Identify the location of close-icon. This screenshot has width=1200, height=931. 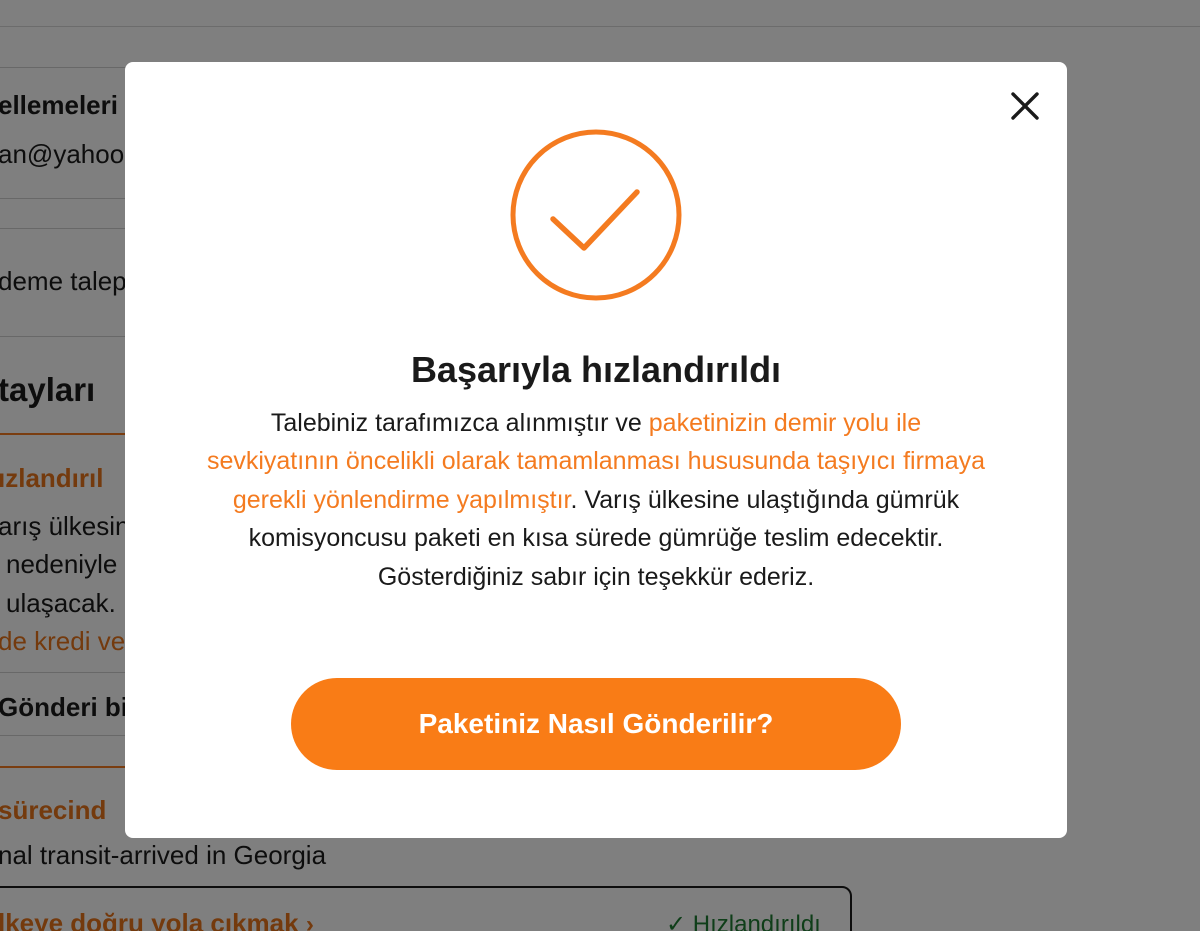
(1025, 106).